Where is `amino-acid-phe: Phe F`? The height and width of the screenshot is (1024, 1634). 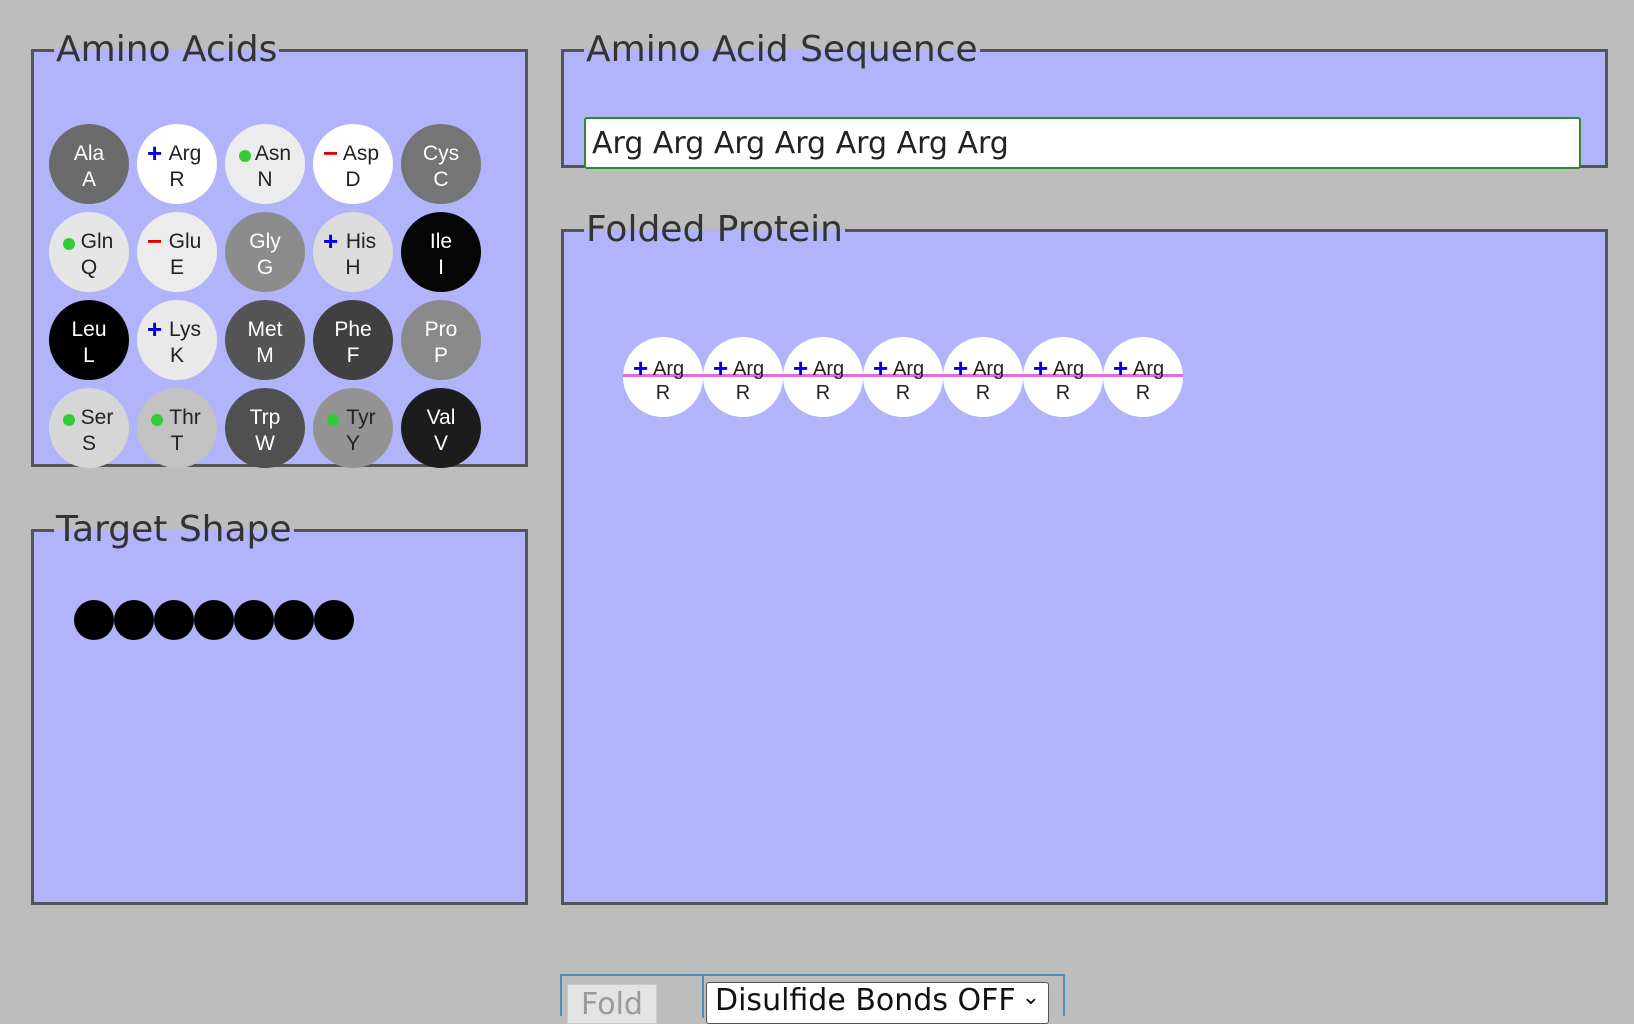
amino-acid-phe: Phe F is located at coordinates (353, 340).